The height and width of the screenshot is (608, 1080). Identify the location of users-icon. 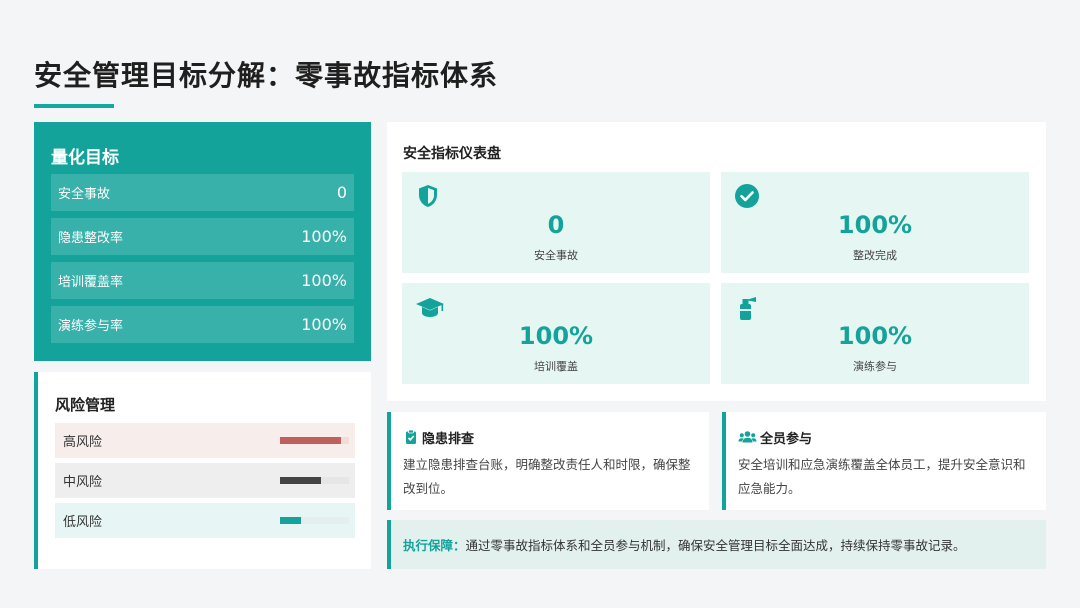
(747, 437).